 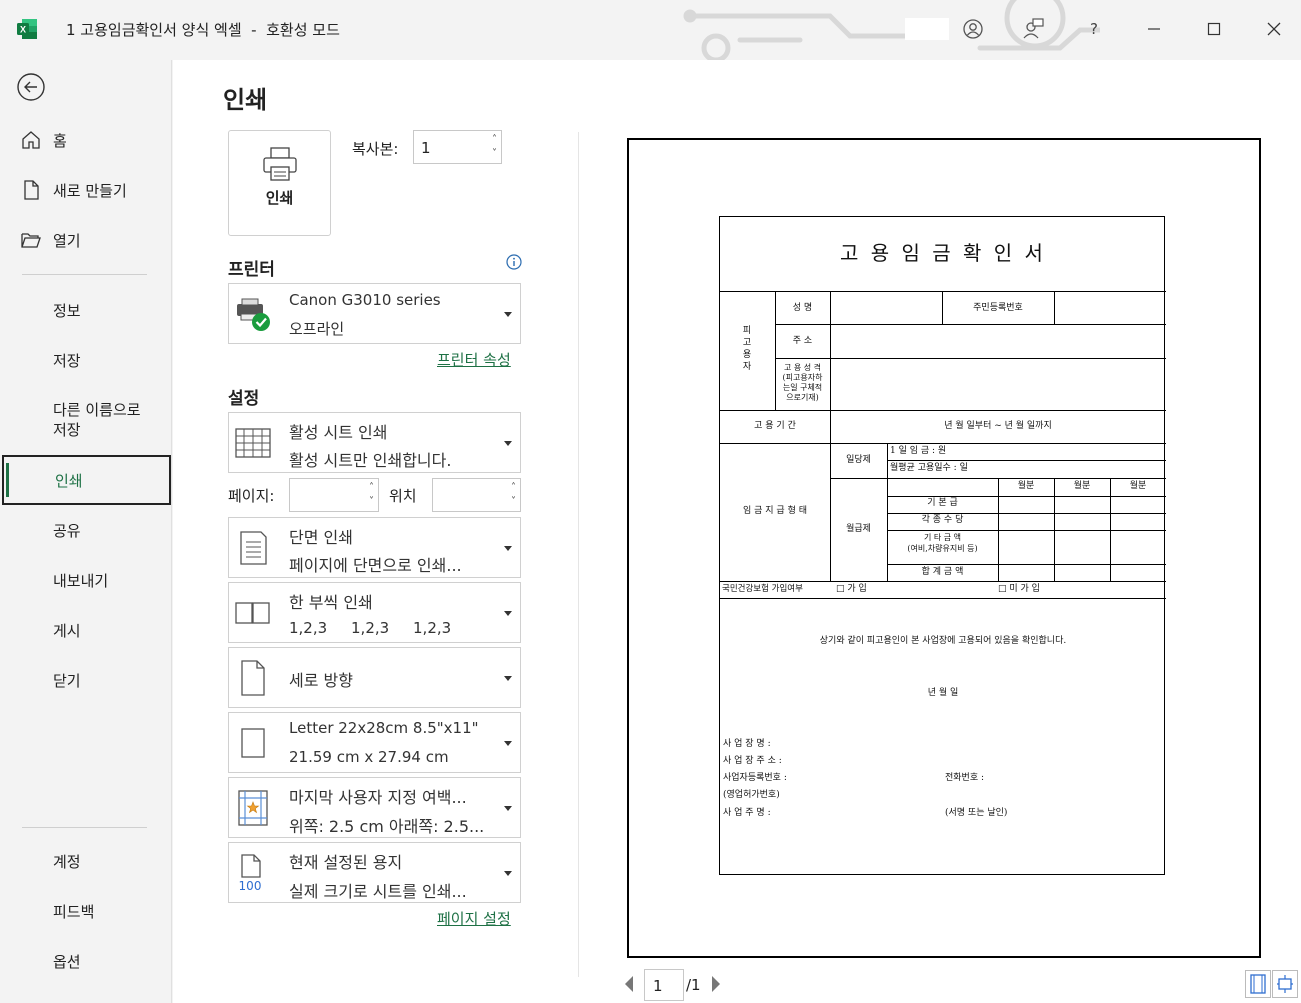 I want to click on sidebar-divider, so click(x=84, y=274).